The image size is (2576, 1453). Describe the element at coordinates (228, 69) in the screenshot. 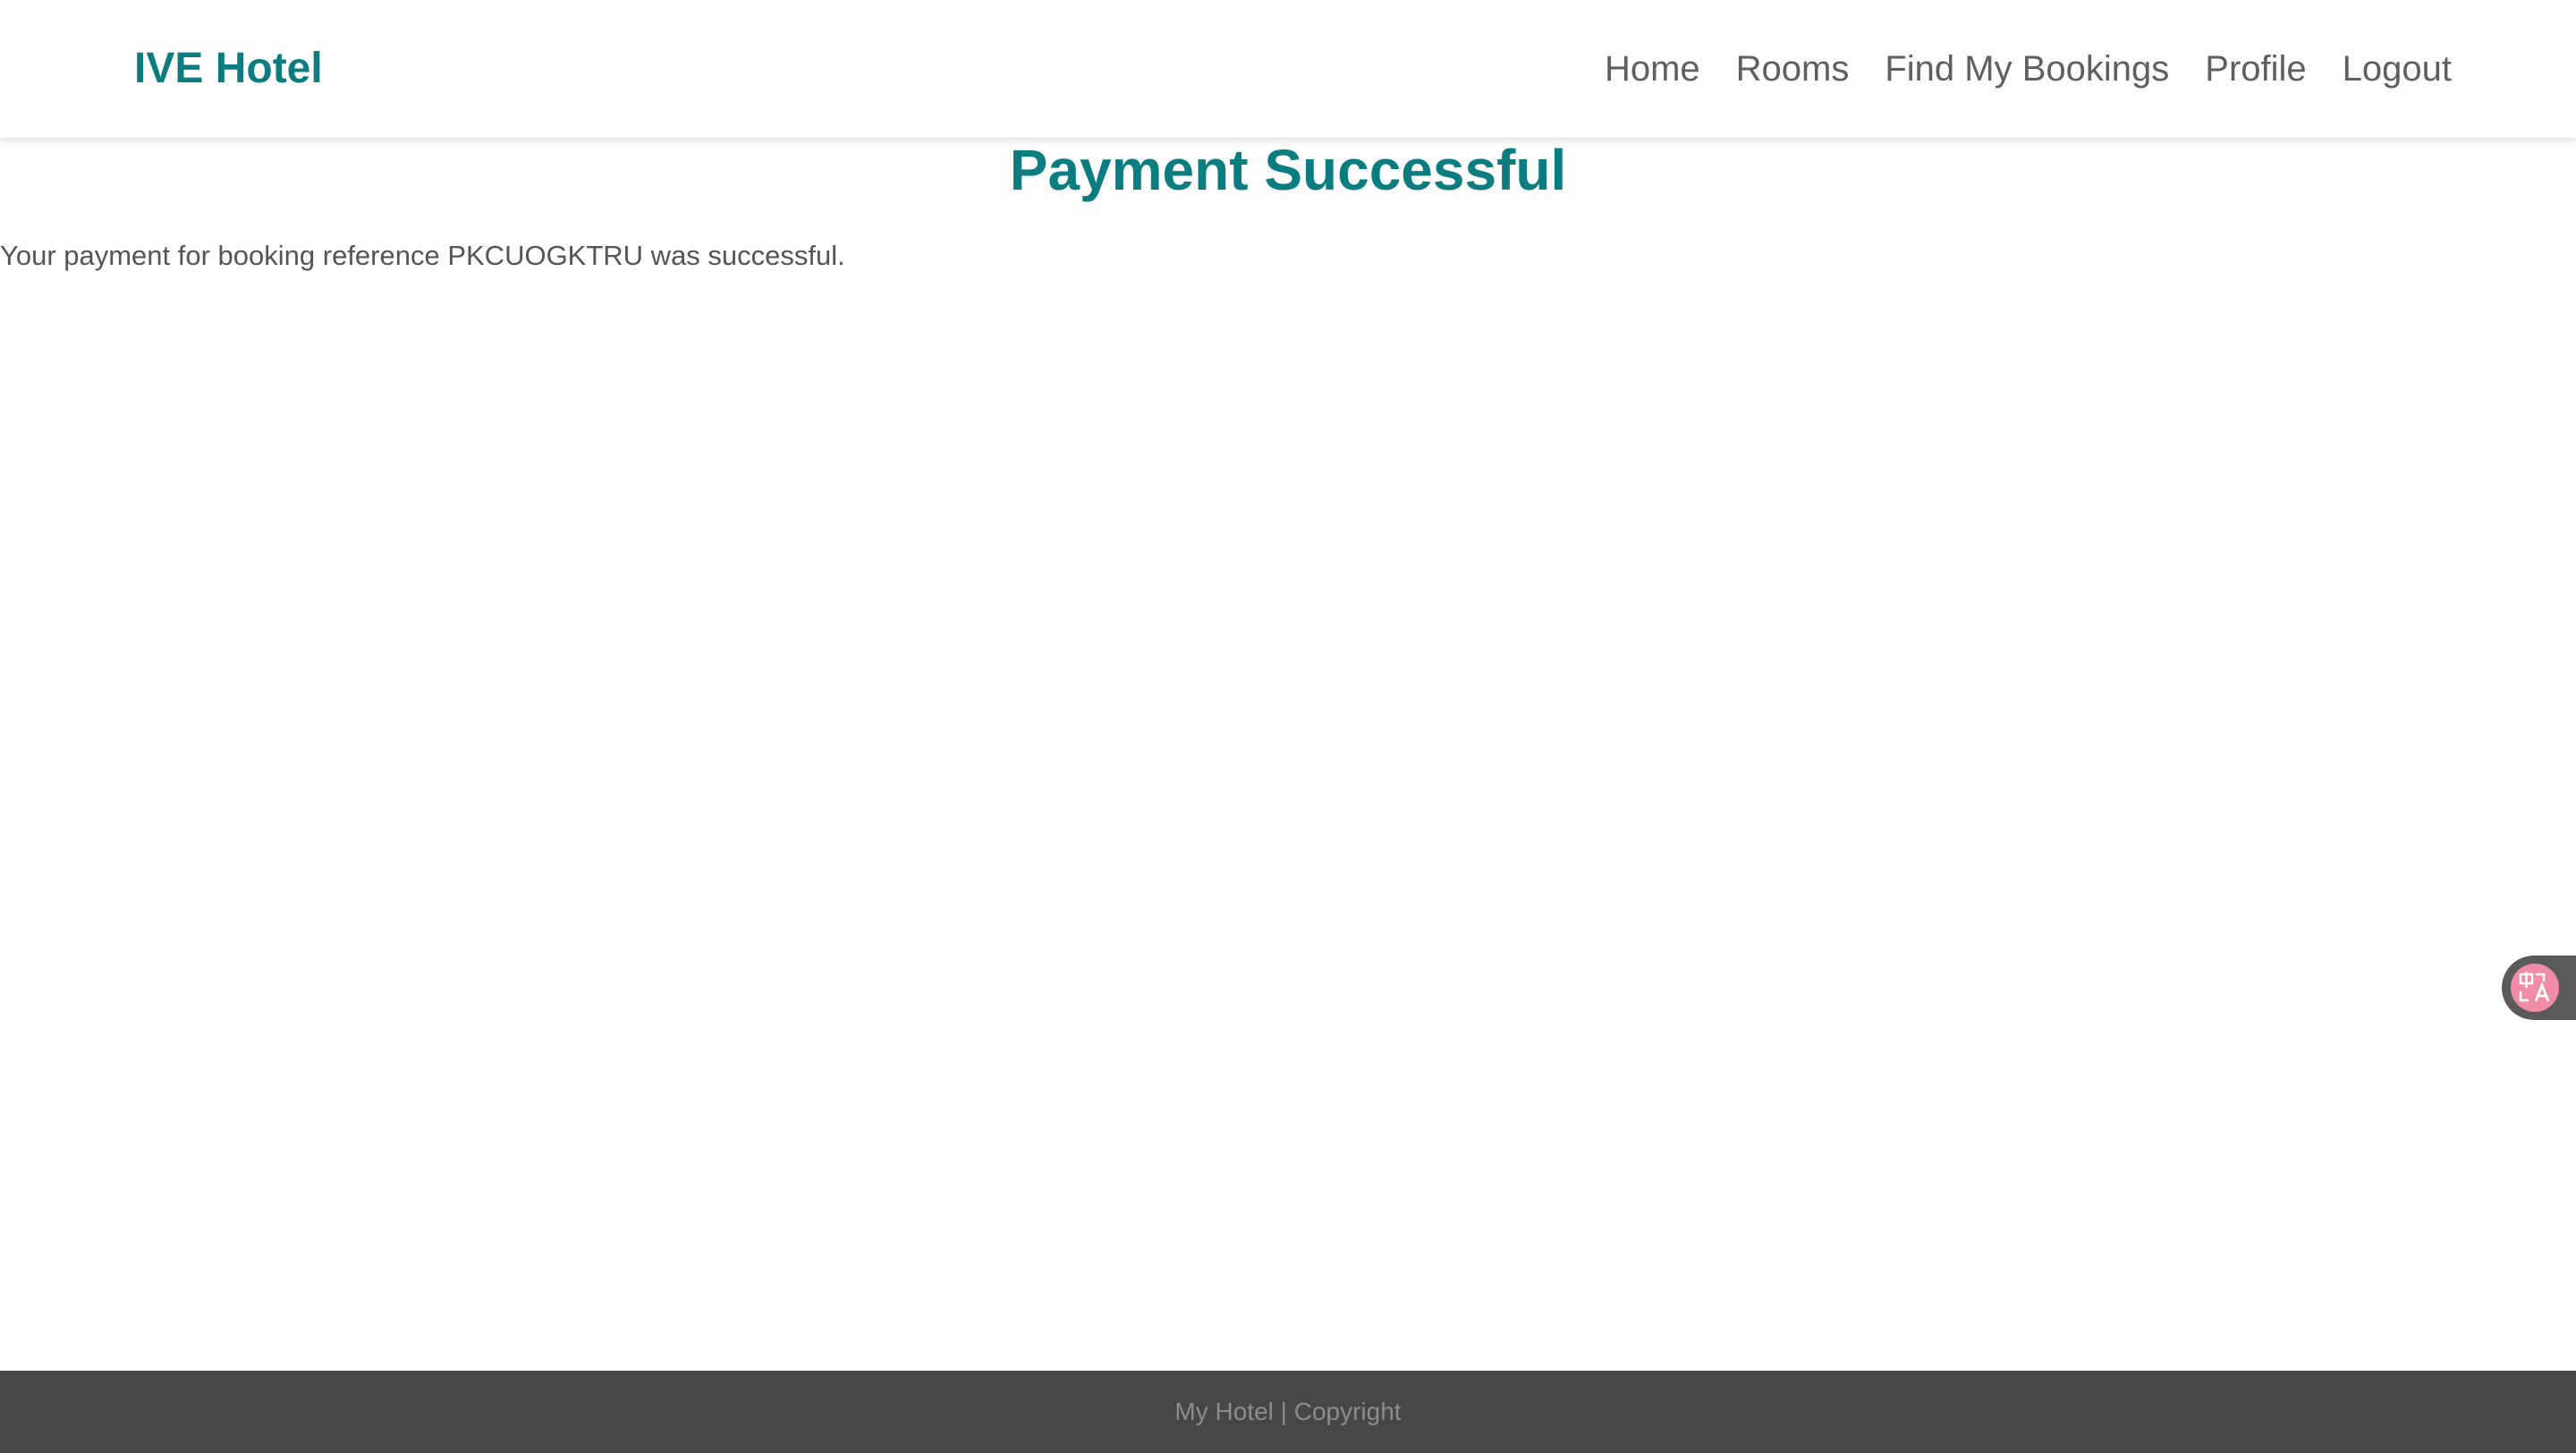

I see `brand-logo-link: IVE Hotel` at that location.